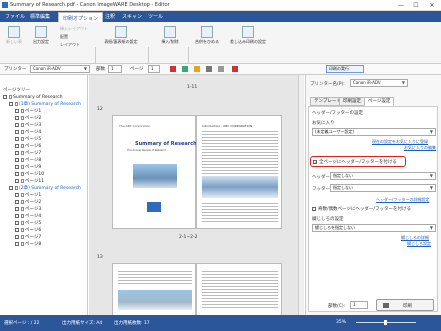 This screenshot has height=331, width=441. What do you see at coordinates (110, 16) in the screenshot?
I see `menu-annotation: 注釈` at bounding box center [110, 16].